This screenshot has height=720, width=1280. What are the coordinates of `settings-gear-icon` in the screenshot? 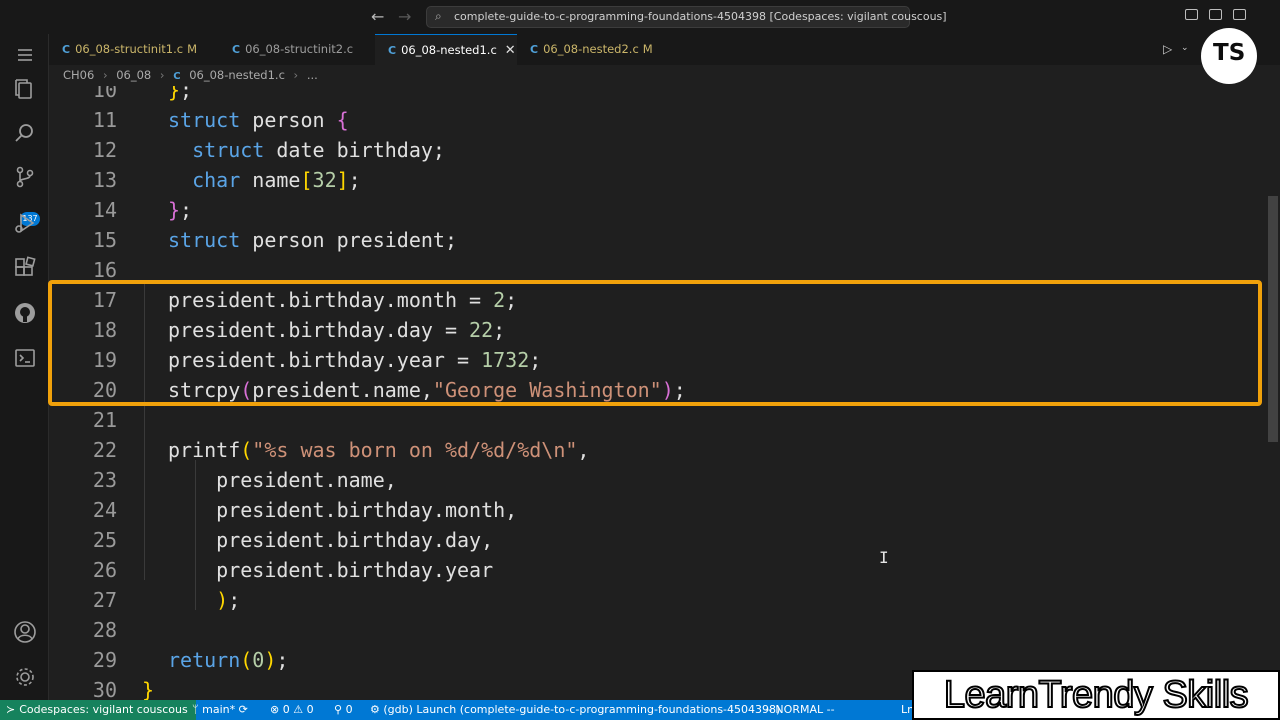 It's located at (25, 677).